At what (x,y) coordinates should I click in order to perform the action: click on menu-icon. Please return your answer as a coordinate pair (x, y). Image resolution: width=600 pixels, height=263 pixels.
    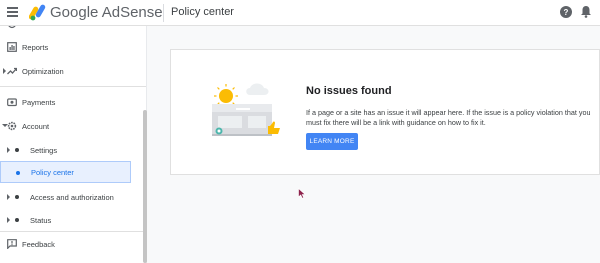
    Looking at the image, I should click on (12, 12).